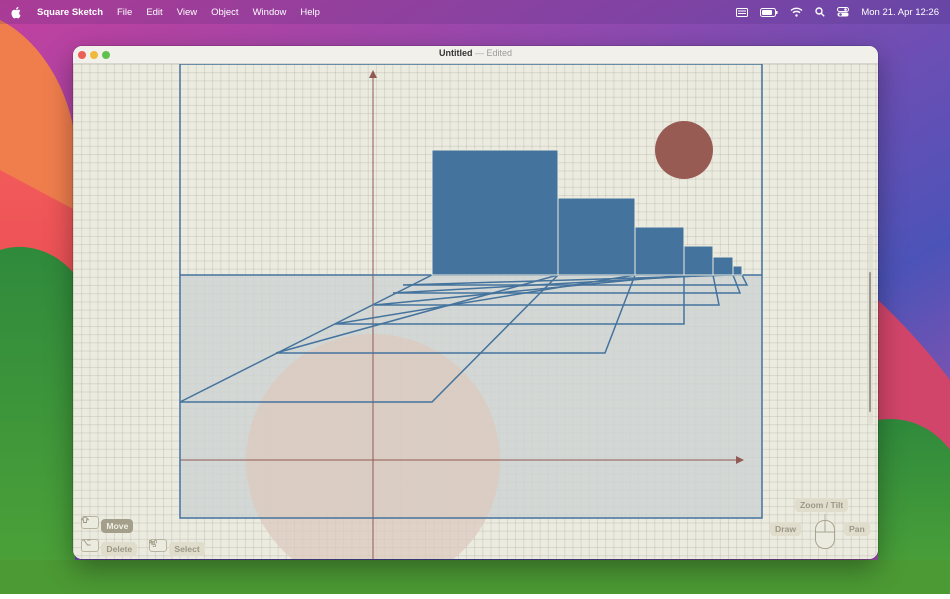  I want to click on delete-hint: Delete, so click(109, 547).